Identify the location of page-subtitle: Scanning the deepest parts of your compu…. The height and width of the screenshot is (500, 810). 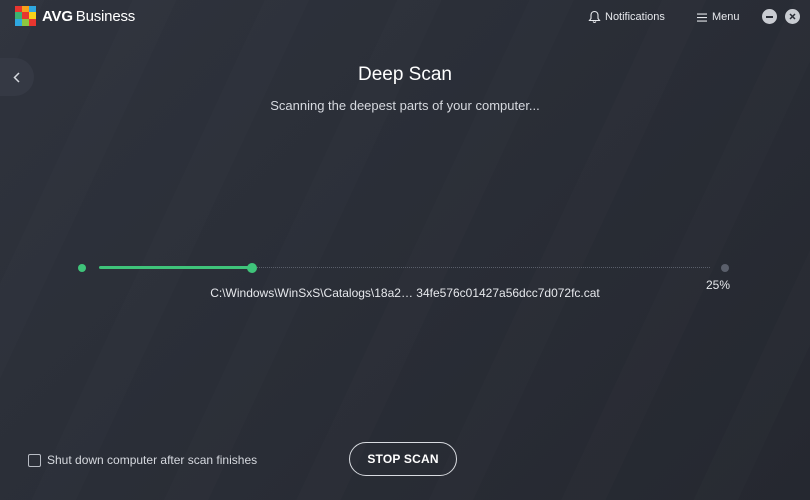
(405, 105).